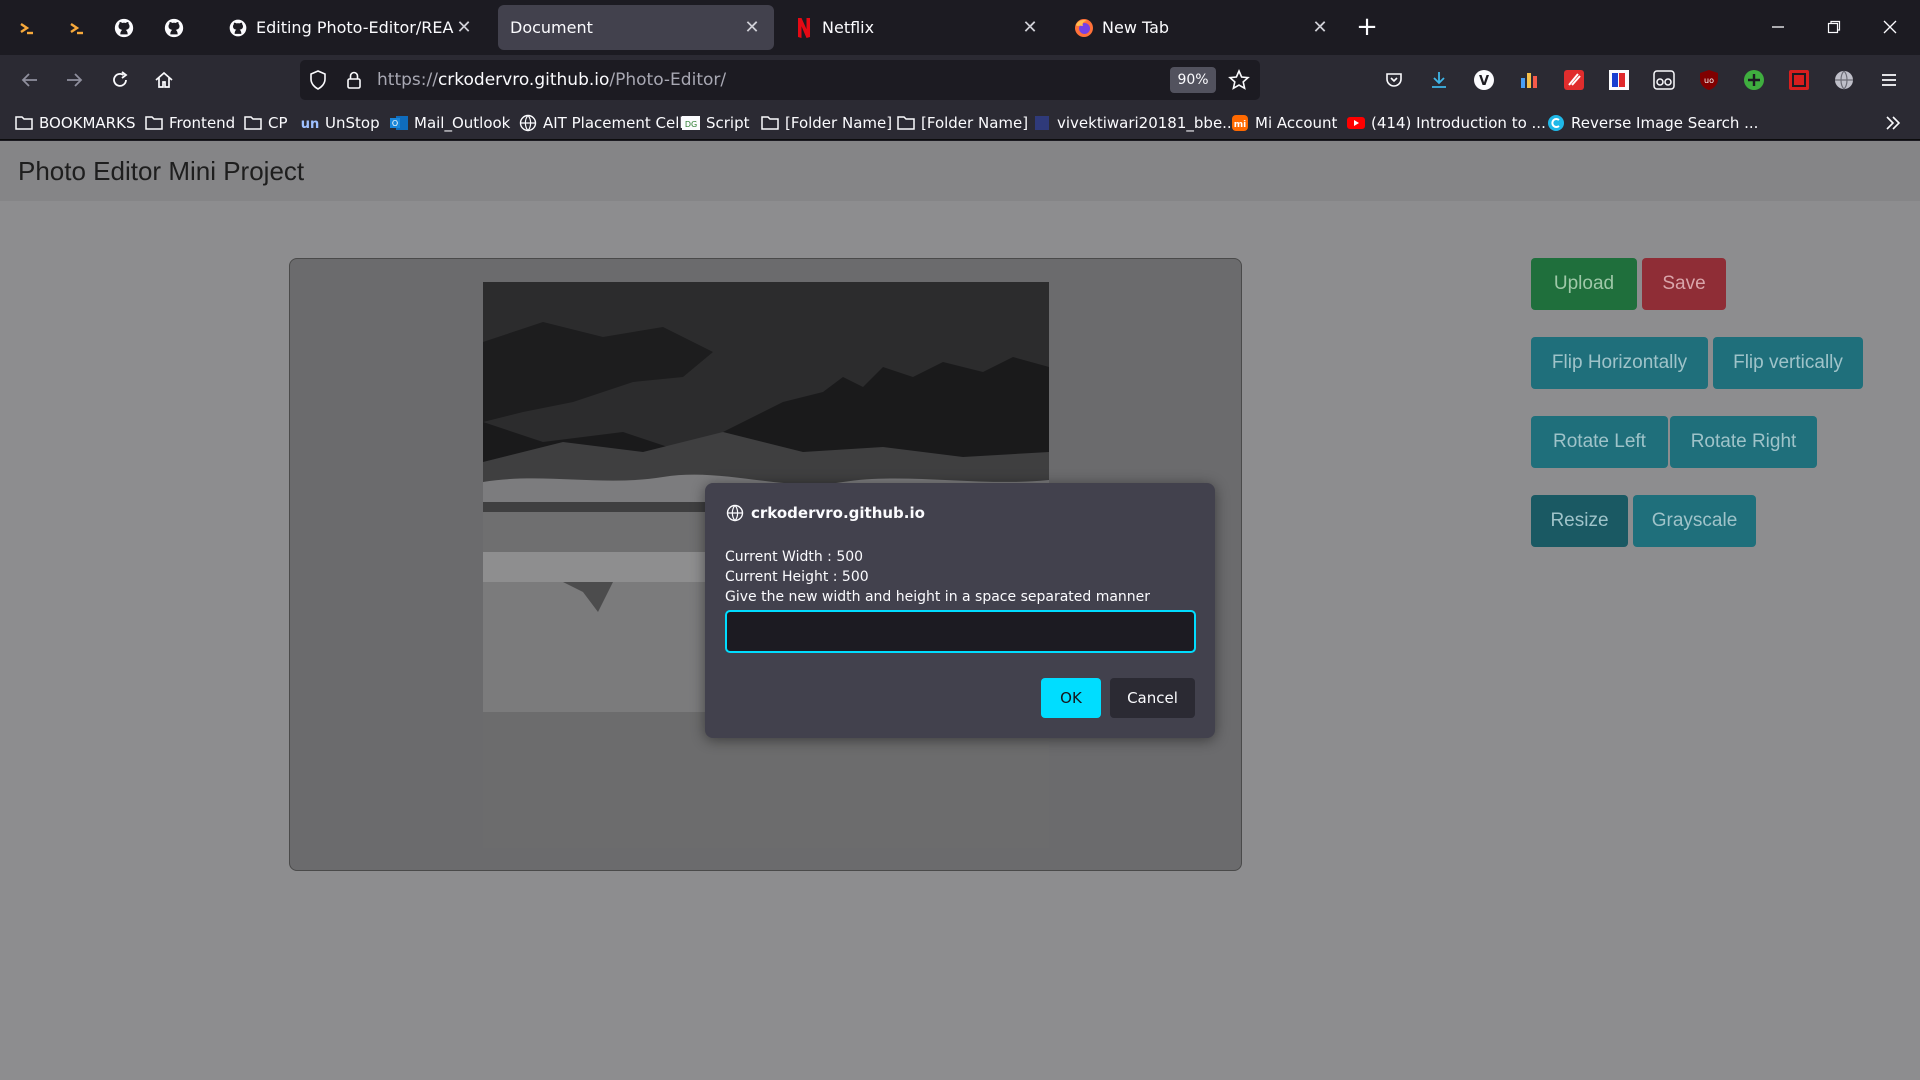  What do you see at coordinates (1439, 80) in the screenshot?
I see `downloads-icon` at bounding box center [1439, 80].